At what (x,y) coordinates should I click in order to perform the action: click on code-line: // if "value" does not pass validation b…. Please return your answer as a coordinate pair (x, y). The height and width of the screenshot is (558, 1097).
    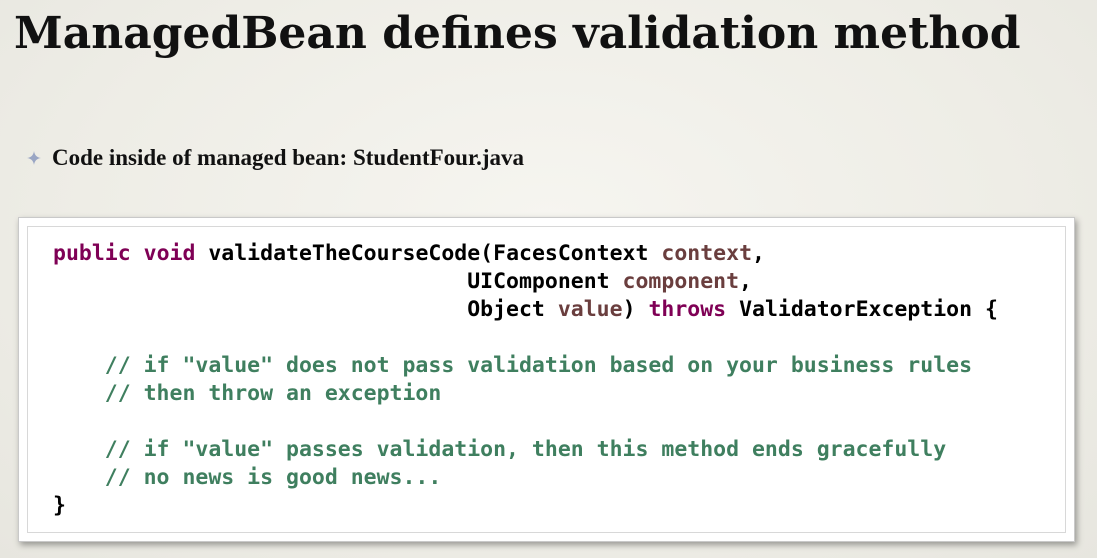
    Looking at the image, I should click on (525, 366).